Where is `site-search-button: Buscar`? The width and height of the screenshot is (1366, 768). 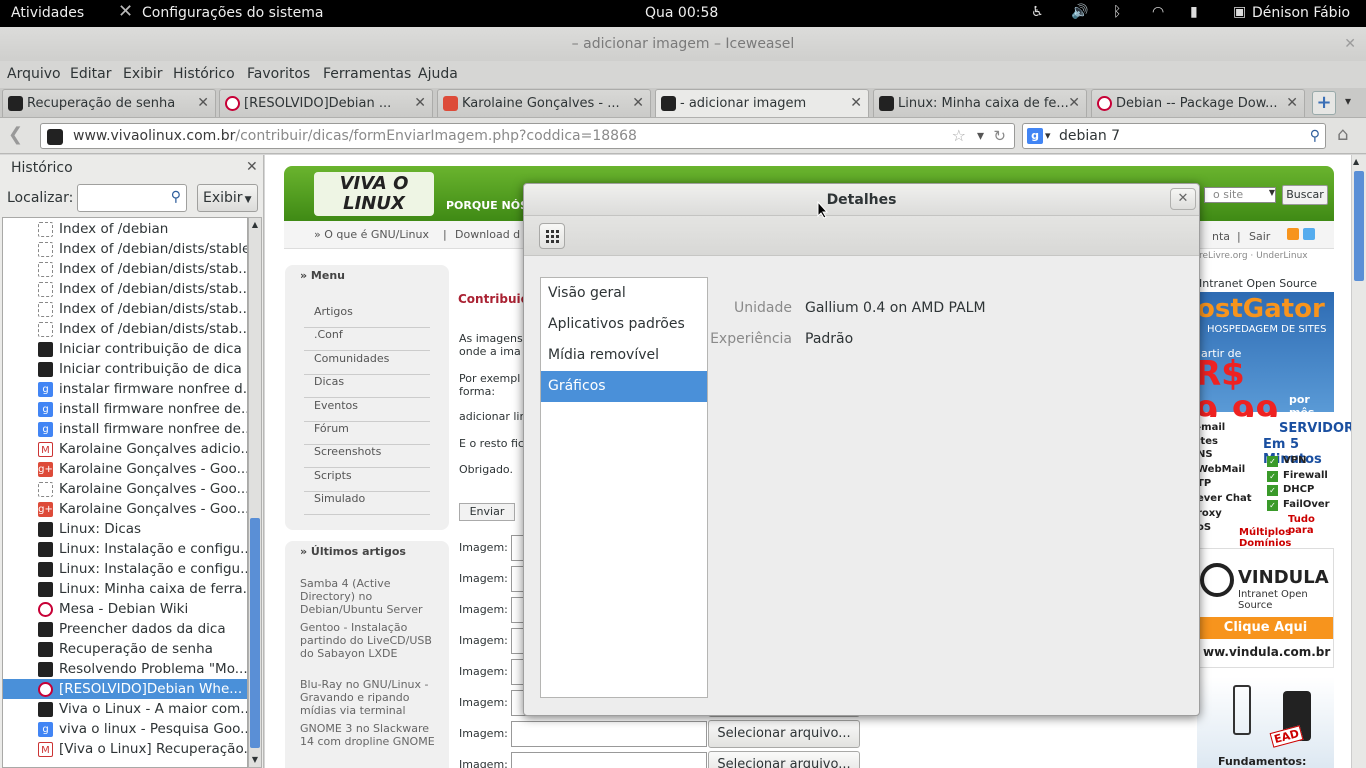
site-search-button: Buscar is located at coordinates (1305, 195).